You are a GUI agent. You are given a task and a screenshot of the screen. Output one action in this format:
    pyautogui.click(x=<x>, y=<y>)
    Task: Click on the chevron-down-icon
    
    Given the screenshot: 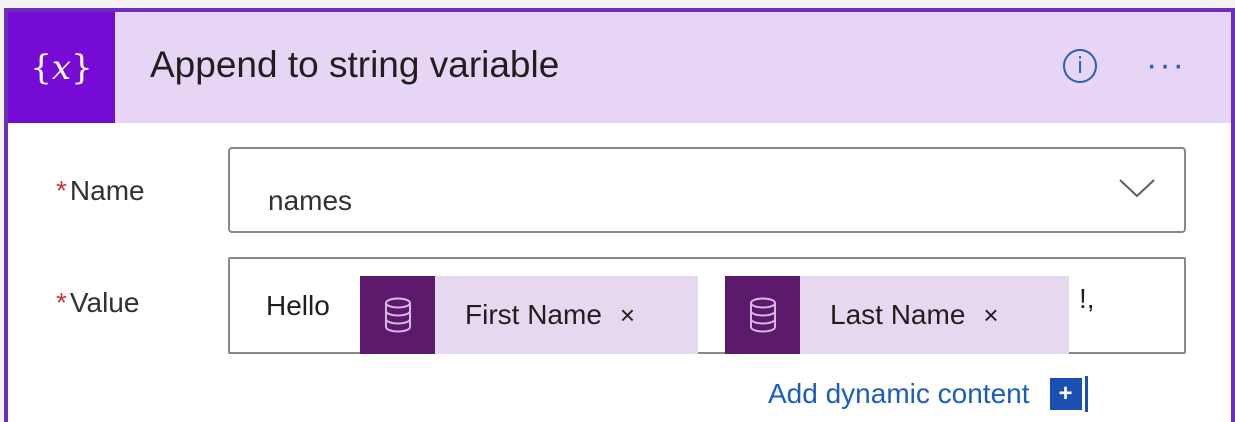 What is the action you would take?
    pyautogui.click(x=1137, y=188)
    